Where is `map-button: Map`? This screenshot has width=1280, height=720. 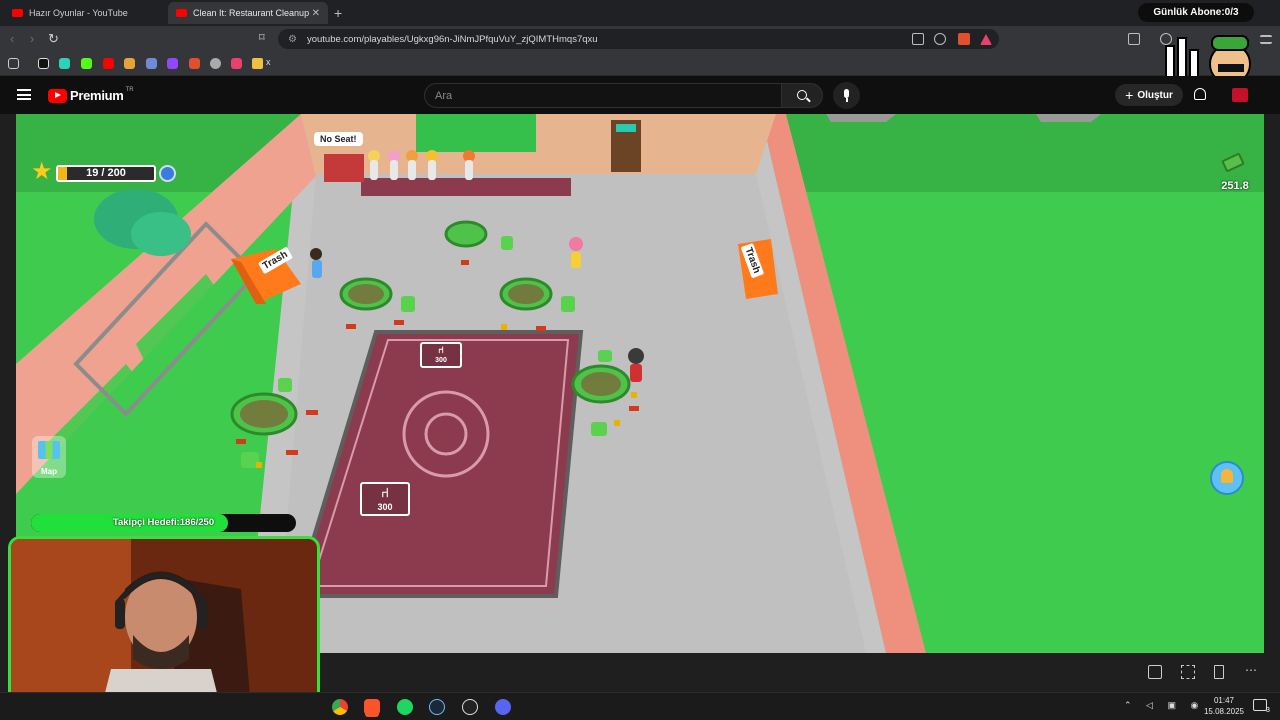
map-button: Map is located at coordinates (49, 457).